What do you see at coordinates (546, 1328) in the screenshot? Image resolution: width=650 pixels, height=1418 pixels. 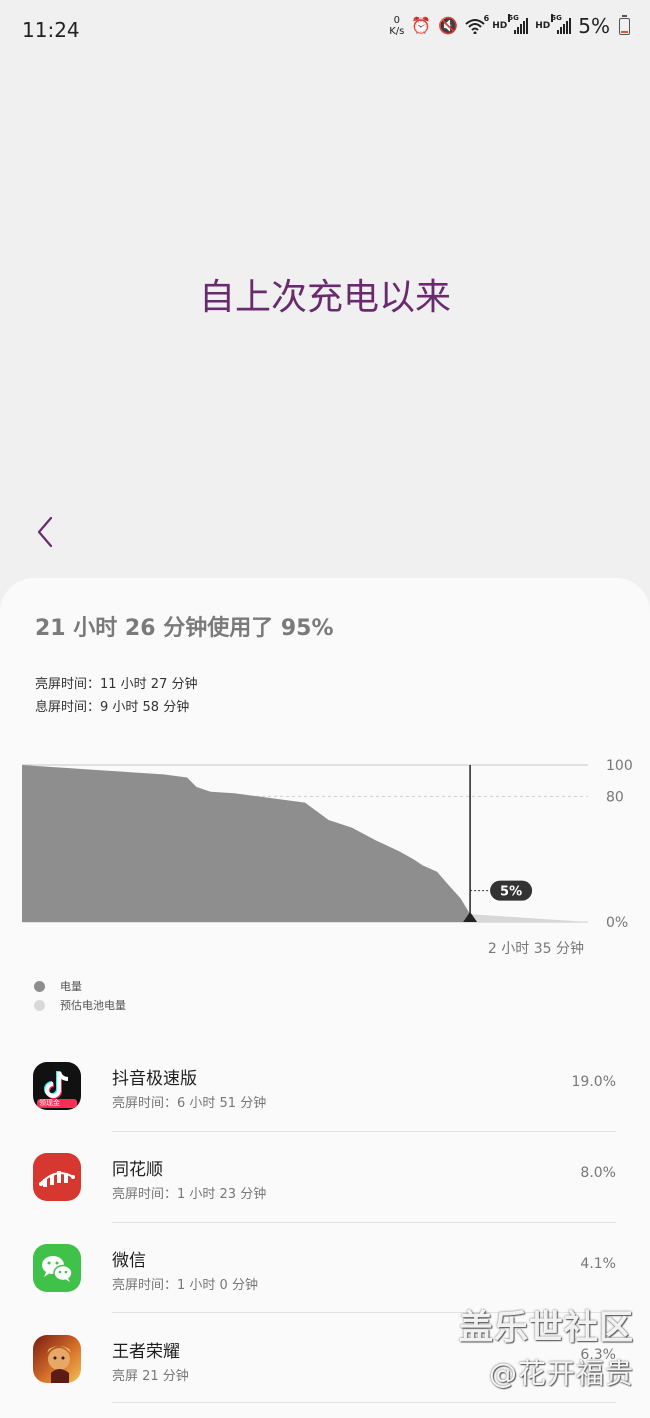 I see `watermark-community: 盖乐世社区` at bounding box center [546, 1328].